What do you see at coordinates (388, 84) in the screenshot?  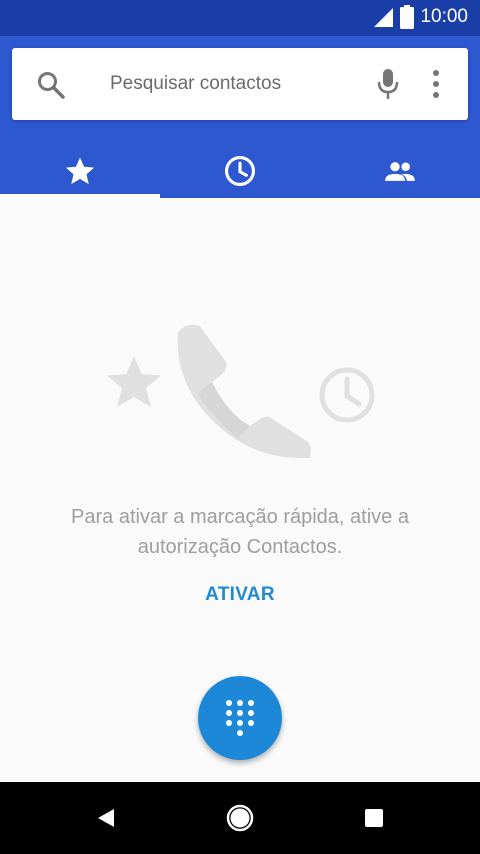 I see `mic-icon` at bounding box center [388, 84].